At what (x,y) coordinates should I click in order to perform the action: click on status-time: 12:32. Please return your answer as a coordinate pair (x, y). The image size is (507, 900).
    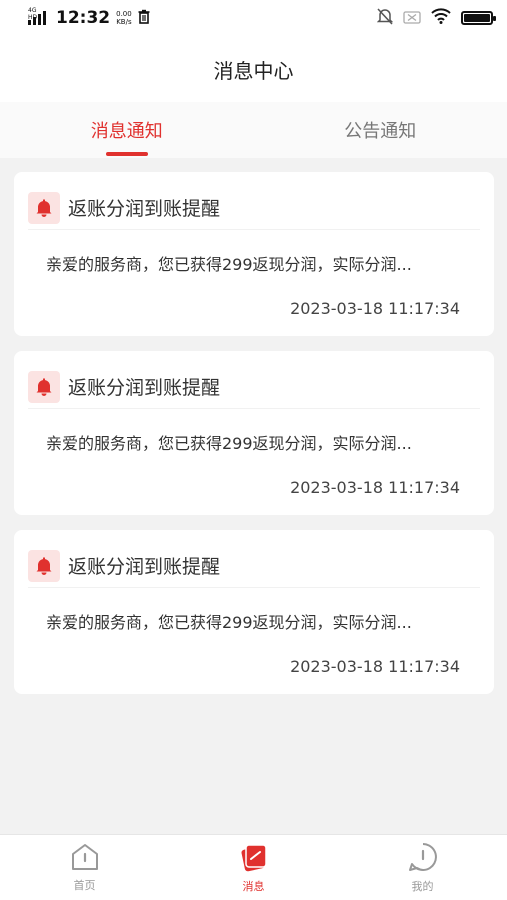
    Looking at the image, I should click on (83, 18).